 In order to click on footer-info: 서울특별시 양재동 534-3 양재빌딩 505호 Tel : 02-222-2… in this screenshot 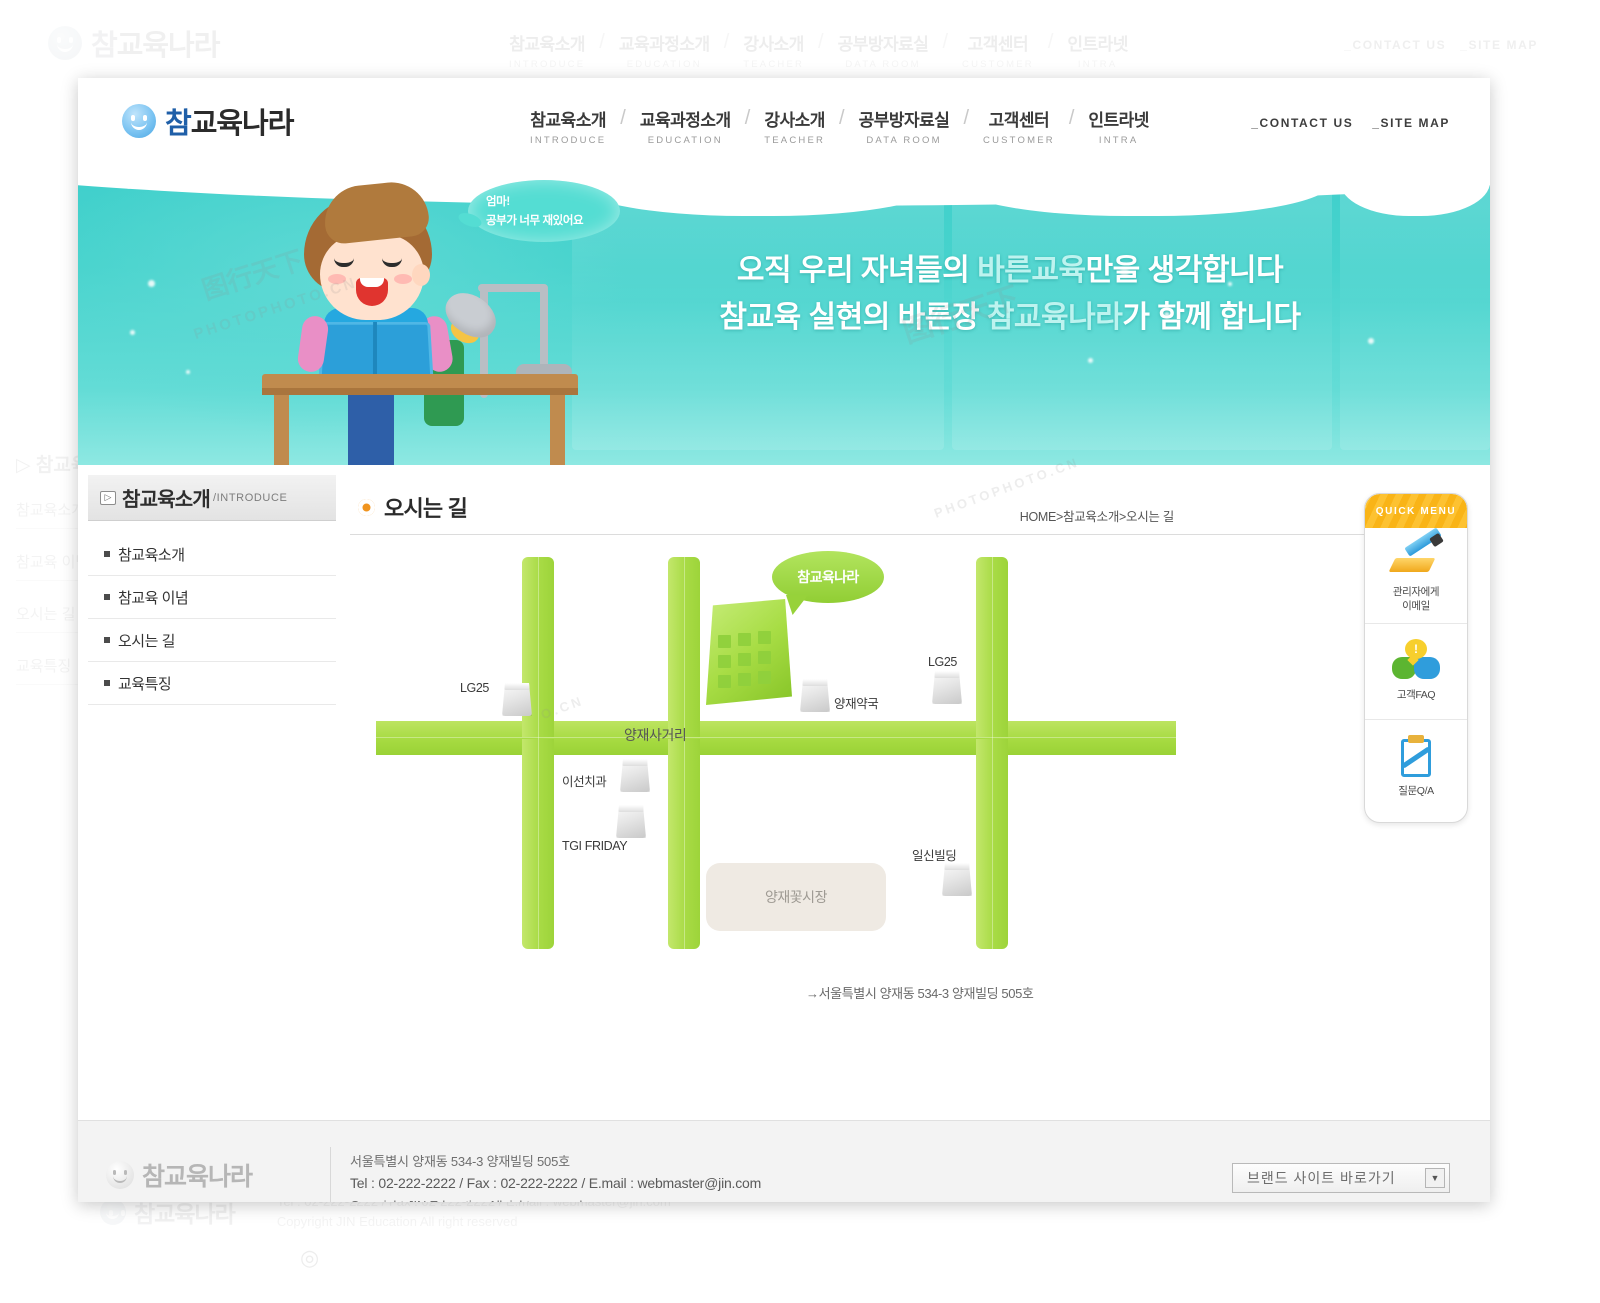, I will do `click(555, 1176)`.